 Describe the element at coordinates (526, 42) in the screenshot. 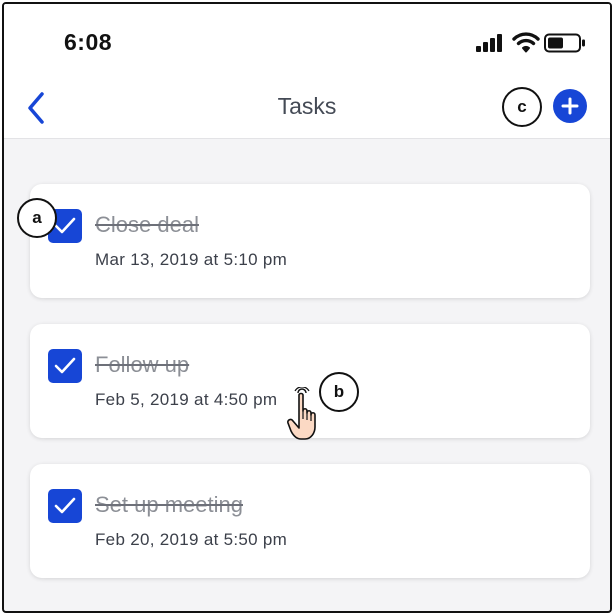

I see `wifi-icon` at that location.